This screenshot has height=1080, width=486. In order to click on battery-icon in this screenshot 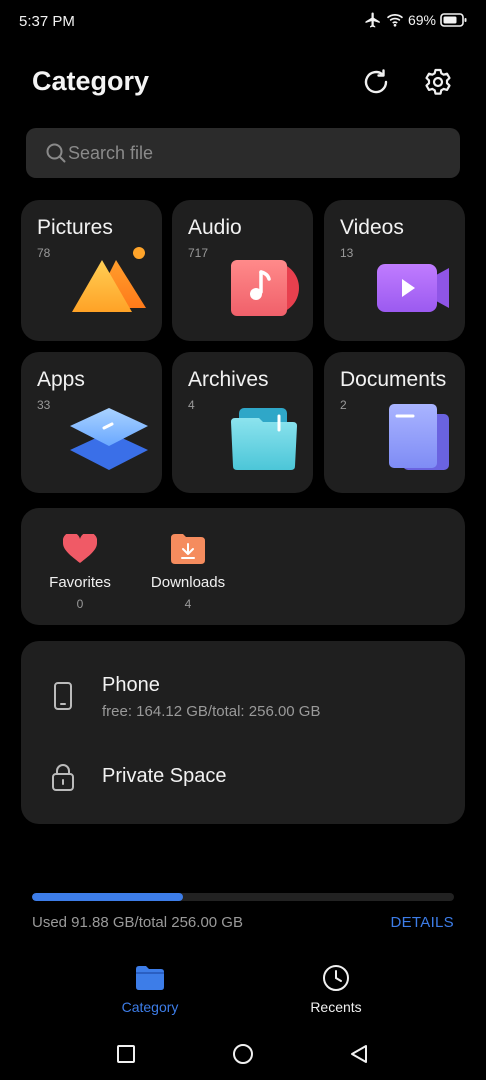, I will do `click(454, 20)`.